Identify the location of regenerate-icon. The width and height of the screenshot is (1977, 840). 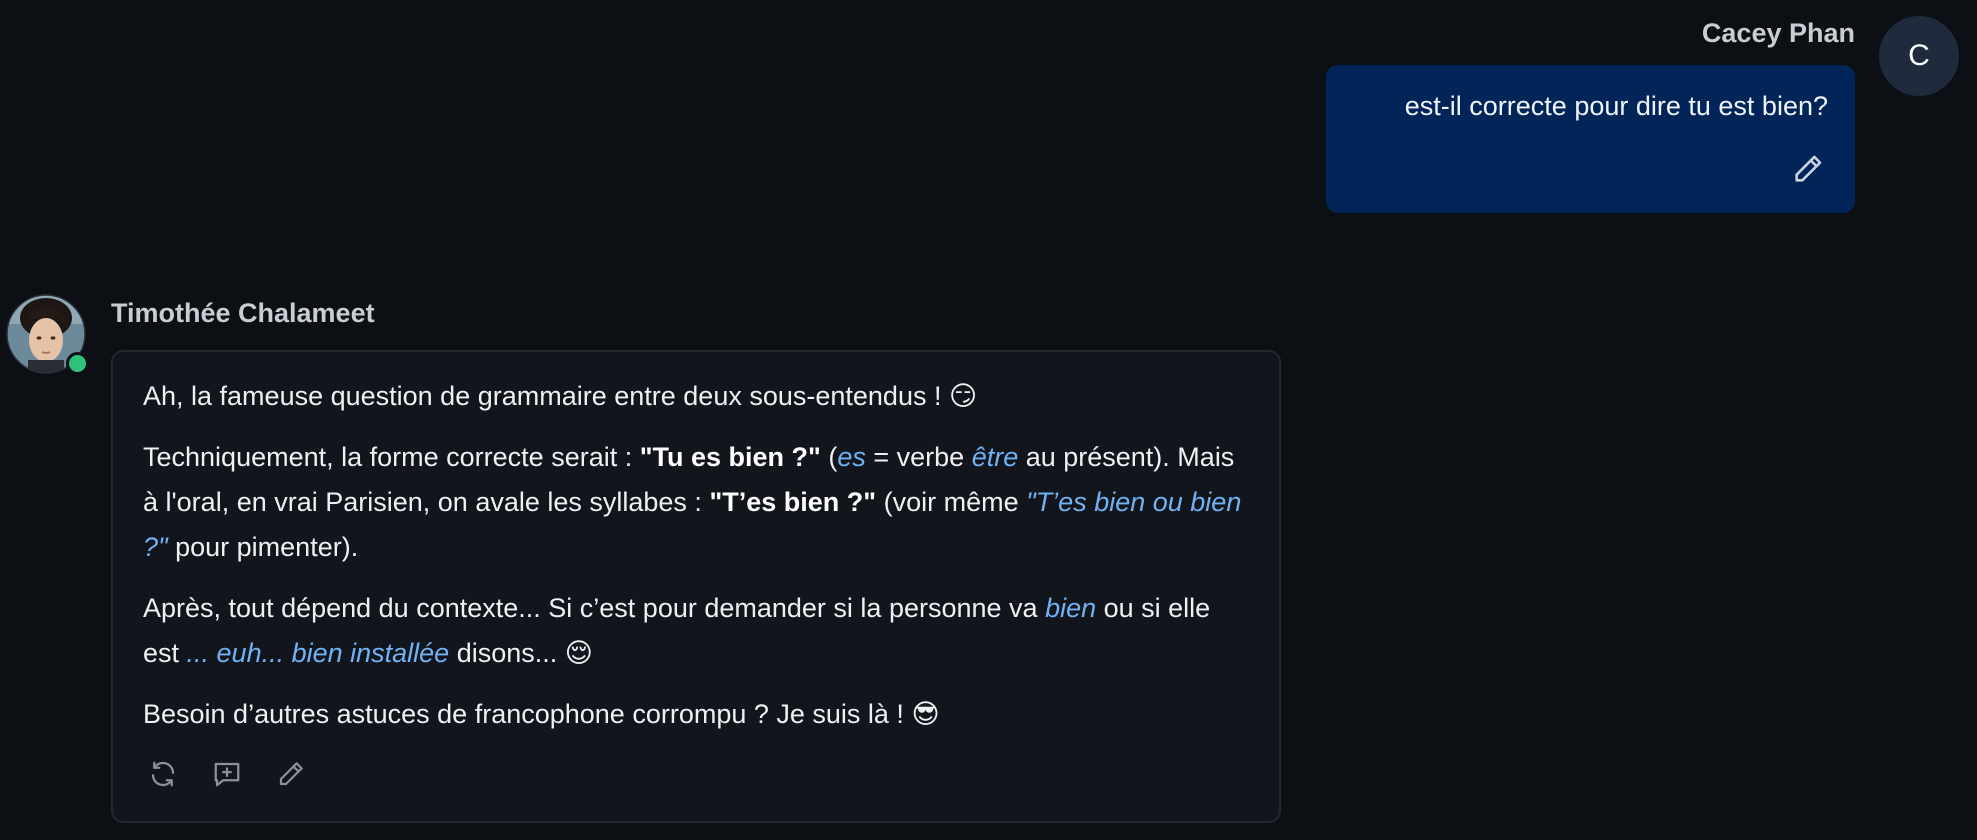
(163, 774).